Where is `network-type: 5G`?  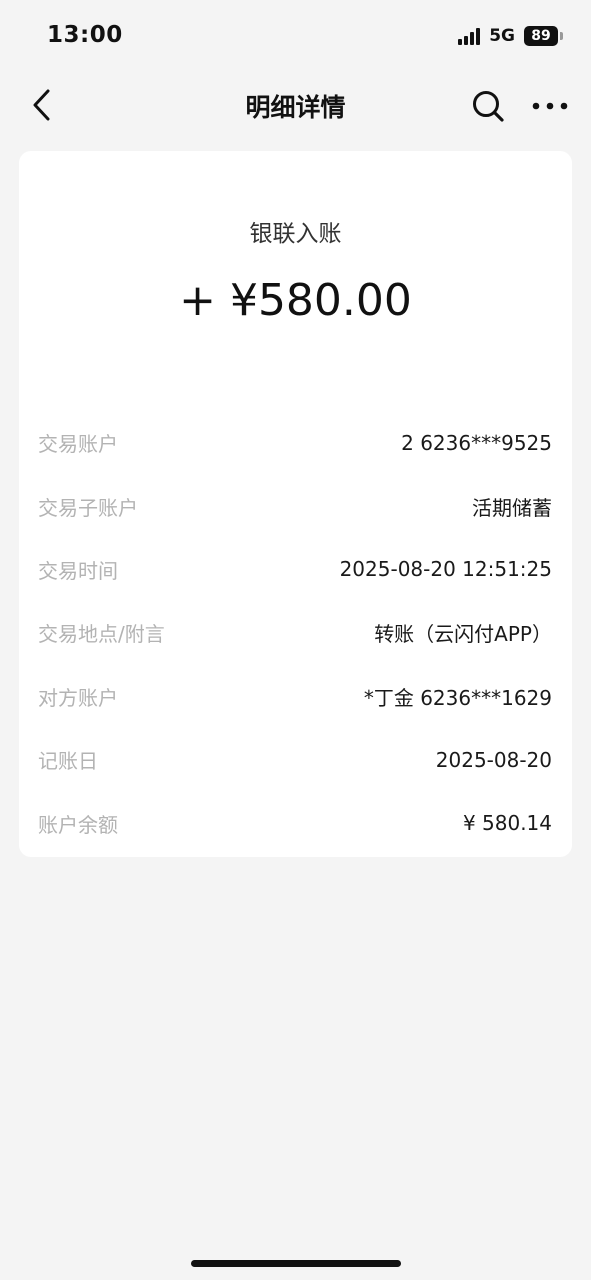
network-type: 5G is located at coordinates (502, 36).